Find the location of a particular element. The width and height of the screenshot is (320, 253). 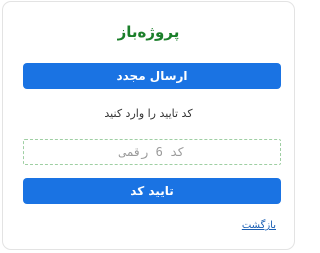

verification-prompt: کد تایید را وارد کنید is located at coordinates (148, 113).